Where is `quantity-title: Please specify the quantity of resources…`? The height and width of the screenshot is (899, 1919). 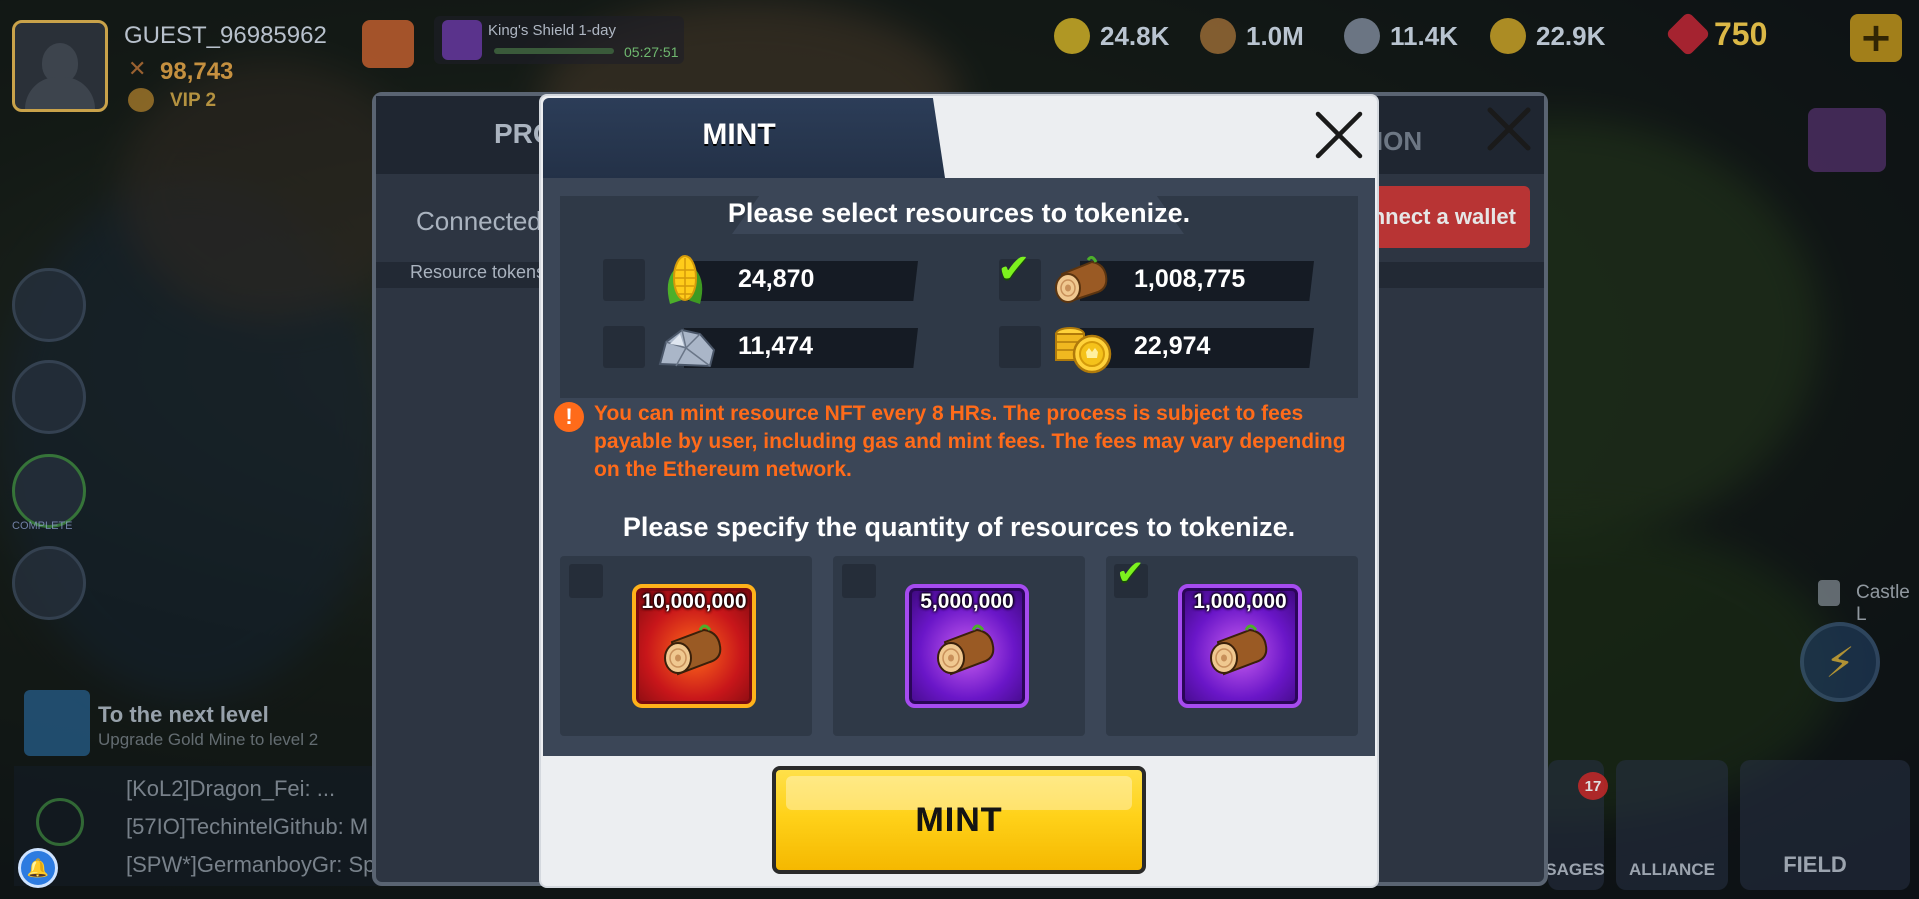
quantity-title: Please specify the quantity of resources… is located at coordinates (959, 527).